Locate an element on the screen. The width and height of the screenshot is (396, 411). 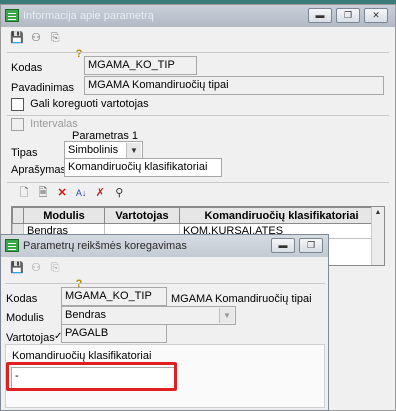
vartotojas-field: PAGALB is located at coordinates (114, 333).